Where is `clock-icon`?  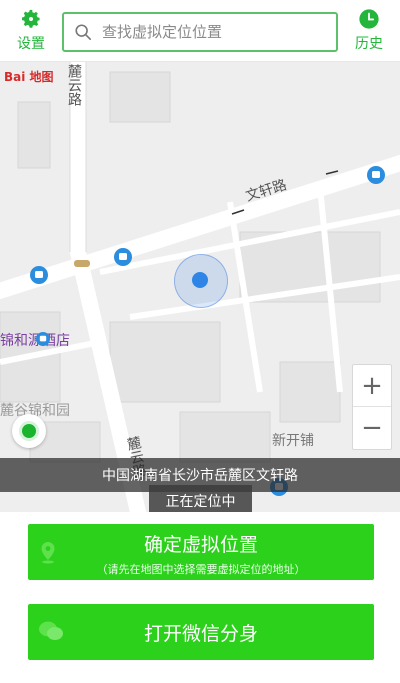
clock-icon is located at coordinates (369, 19).